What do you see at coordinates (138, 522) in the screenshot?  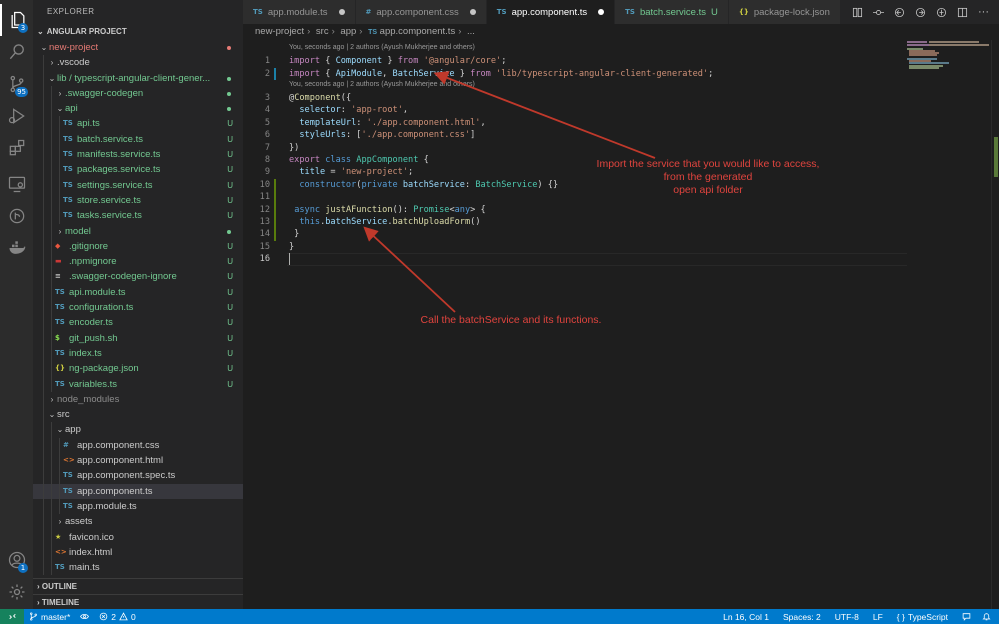 I see `tree-folder: › assets` at bounding box center [138, 522].